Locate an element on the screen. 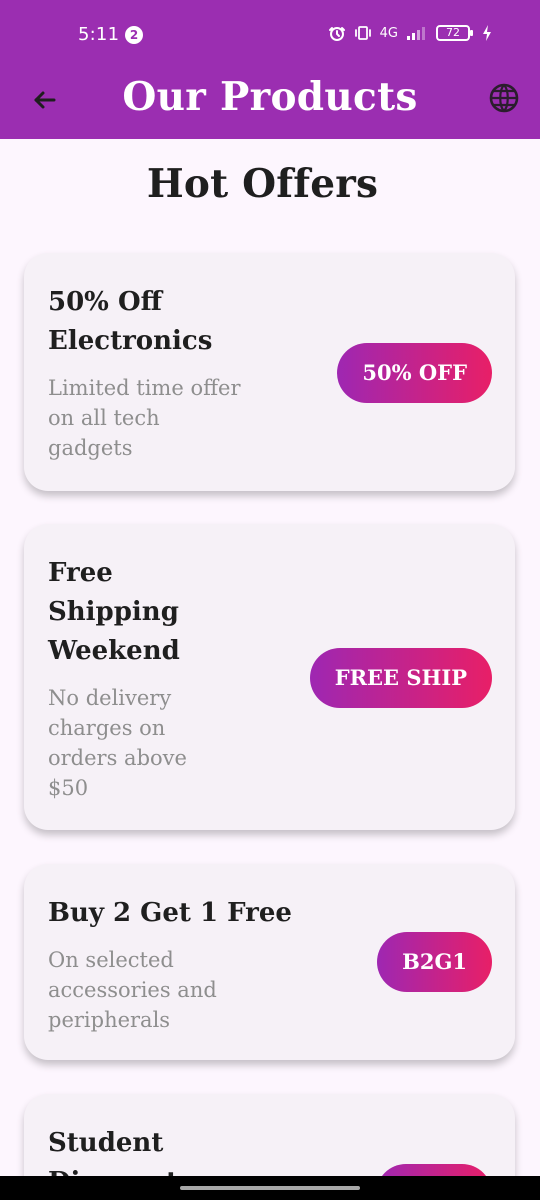 The image size is (540, 1200). system-navigation-bar is located at coordinates (270, 1188).